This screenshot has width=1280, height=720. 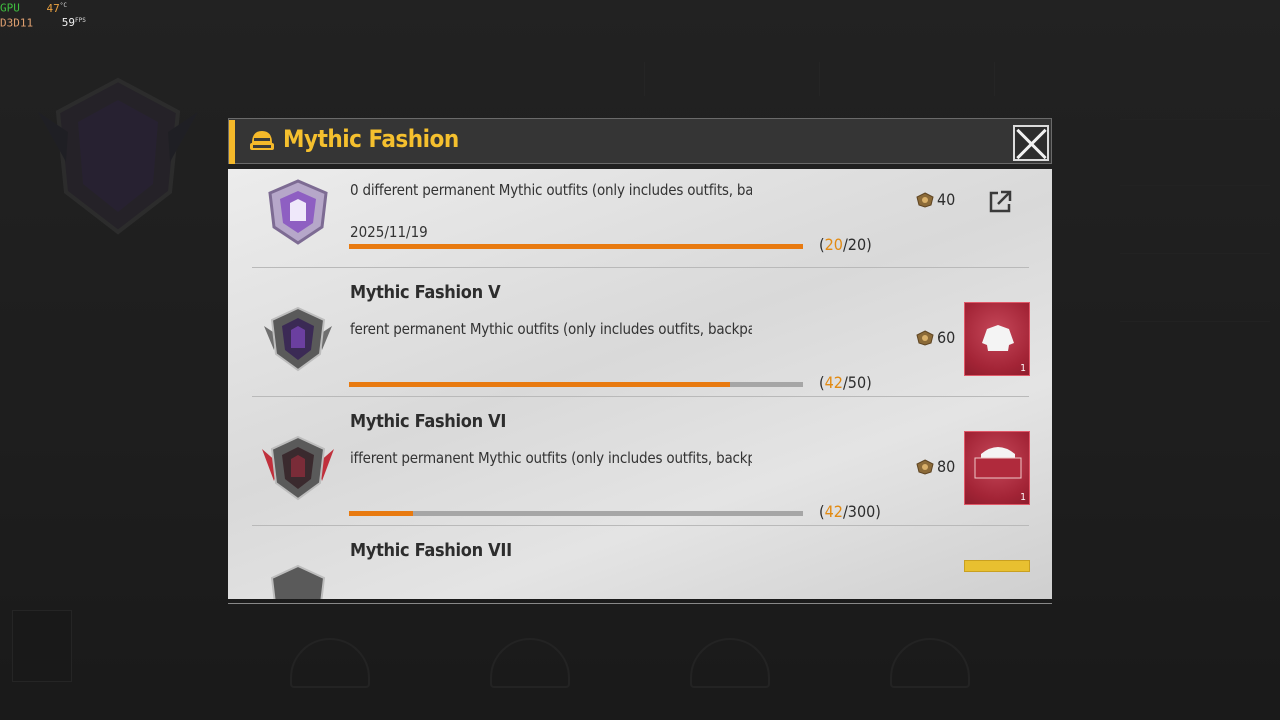 What do you see at coordinates (428, 421) in the screenshot?
I see `achievement-name: Mythic Fashion VI` at bounding box center [428, 421].